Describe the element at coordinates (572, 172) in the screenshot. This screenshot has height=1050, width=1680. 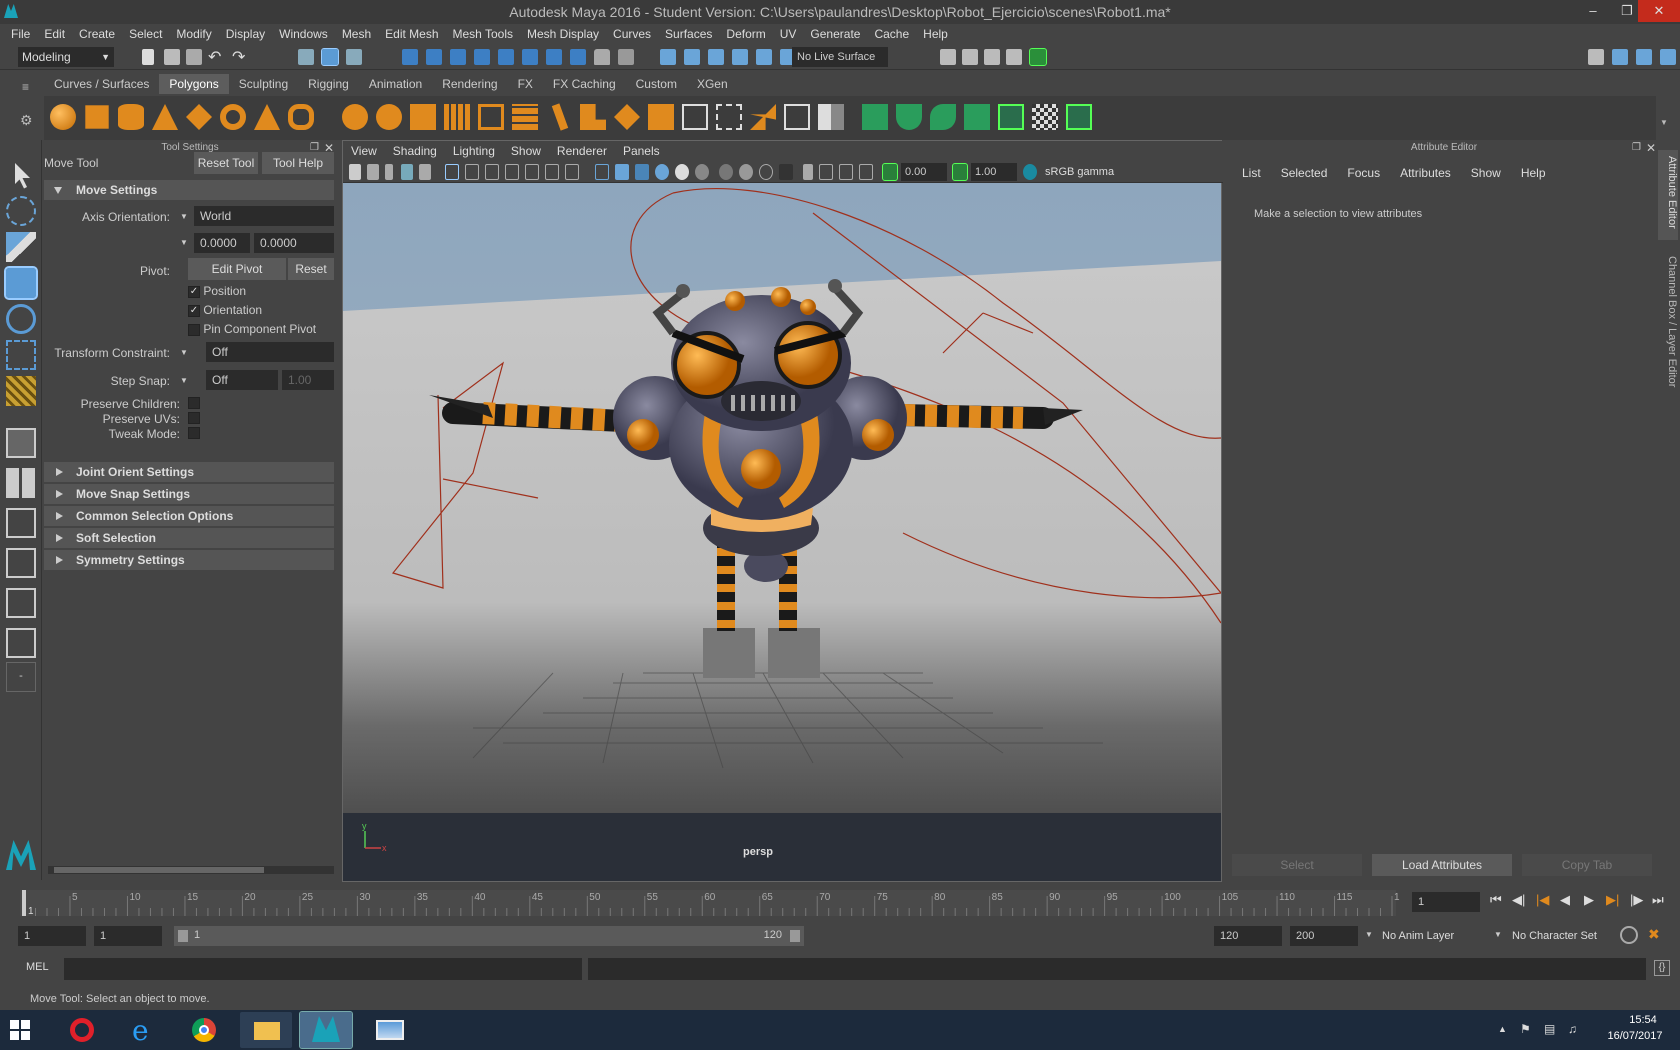
I see `safe-title-icon` at that location.